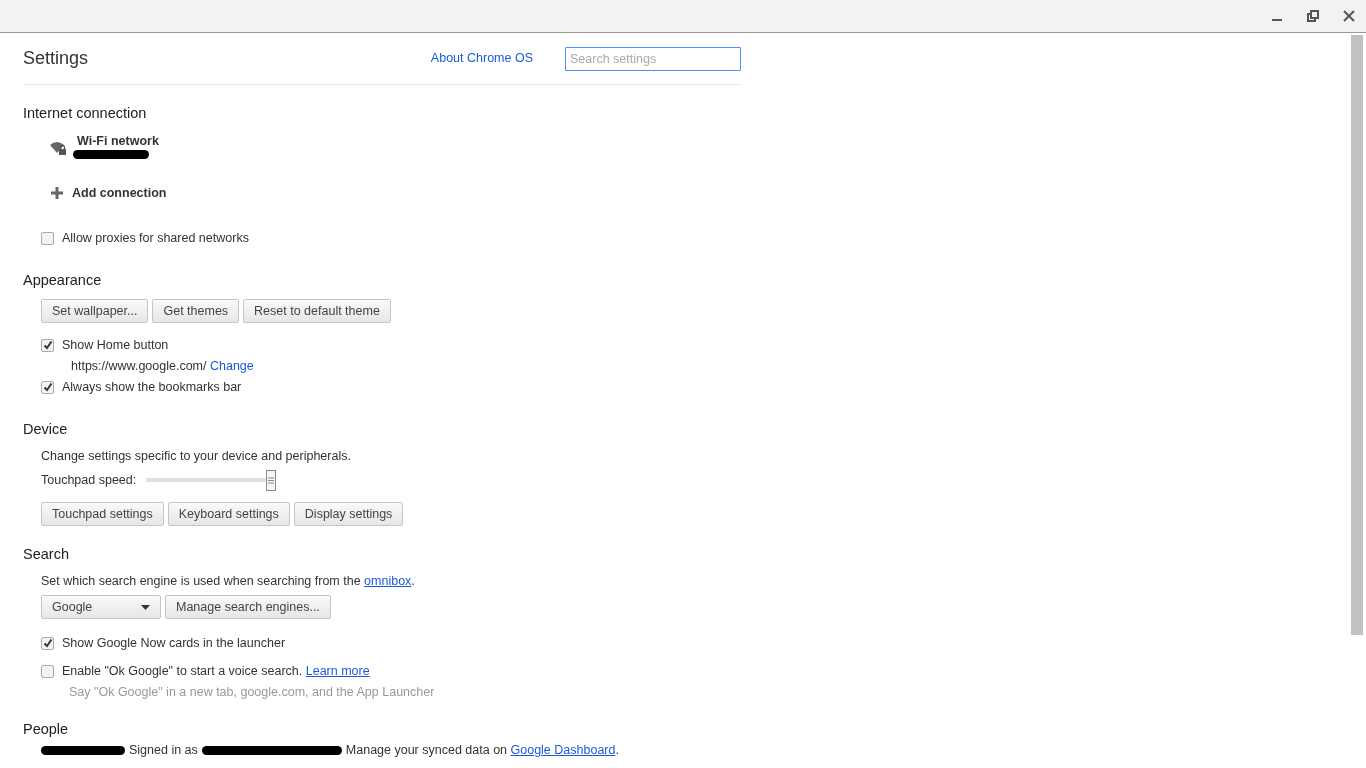 The width and height of the screenshot is (1366, 768). Describe the element at coordinates (196, 311) in the screenshot. I see `button: Get themes` at that location.